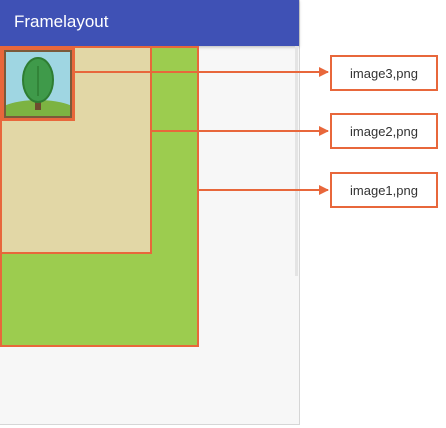  Describe the element at coordinates (384, 131) in the screenshot. I see `label-image2: image2,png` at that location.